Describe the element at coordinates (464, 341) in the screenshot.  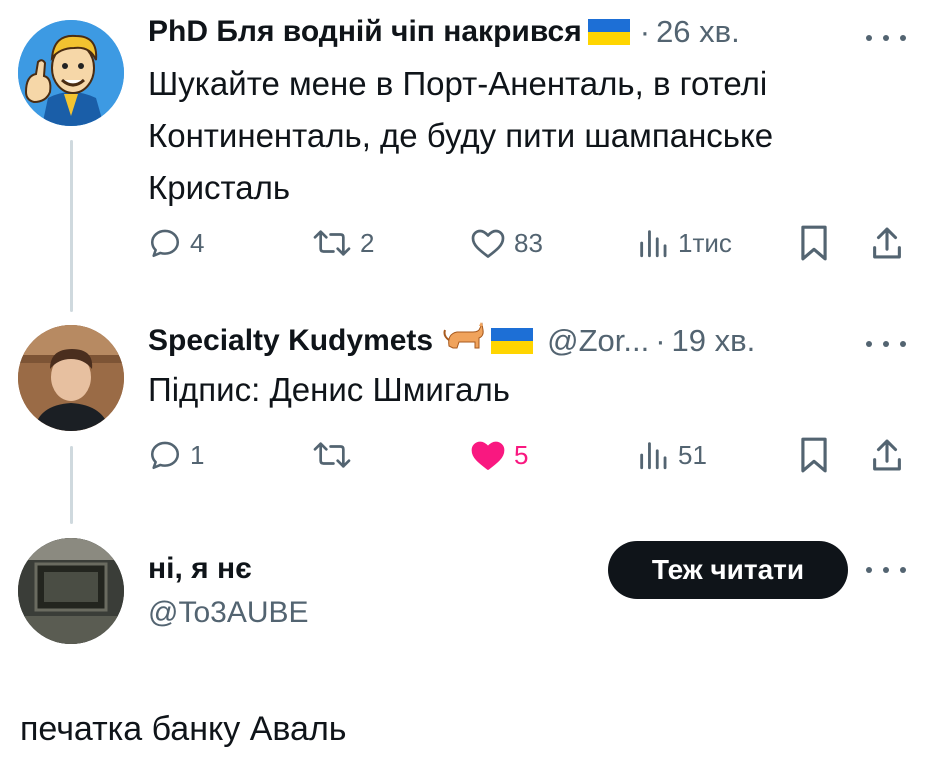
I see `cat-emoji-icon` at that location.